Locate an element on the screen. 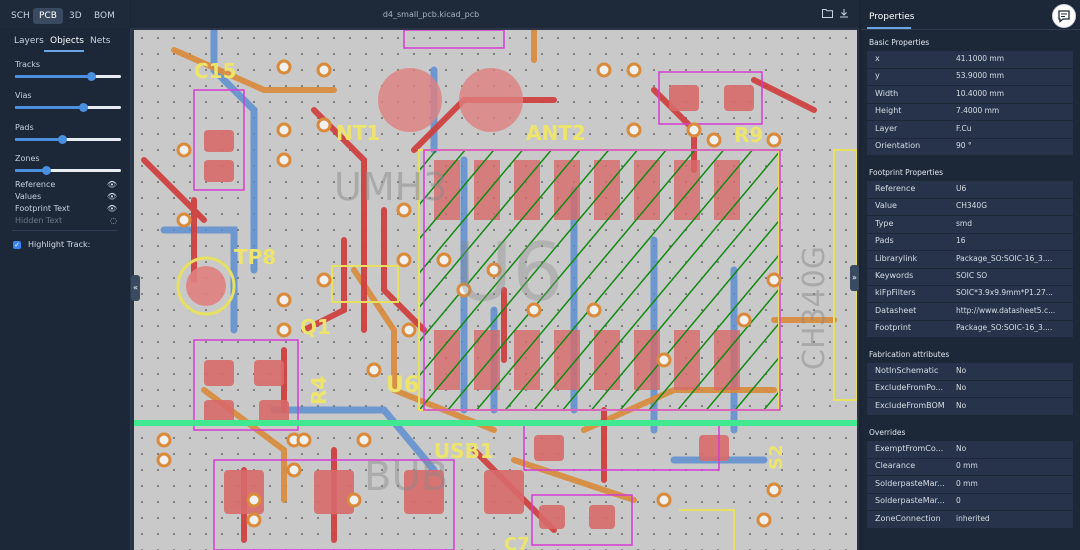 This screenshot has width=1080, height=550. pads-slider is located at coordinates (68, 139).